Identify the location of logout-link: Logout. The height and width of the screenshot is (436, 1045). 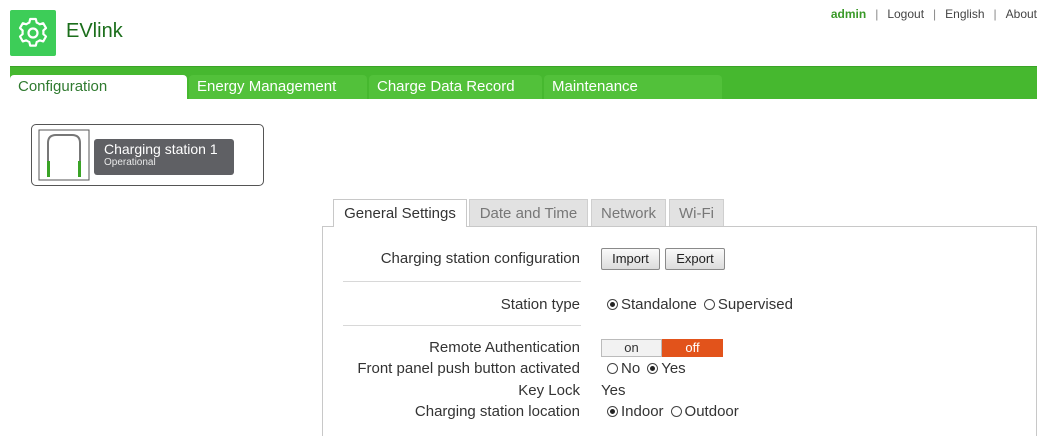
(905, 14).